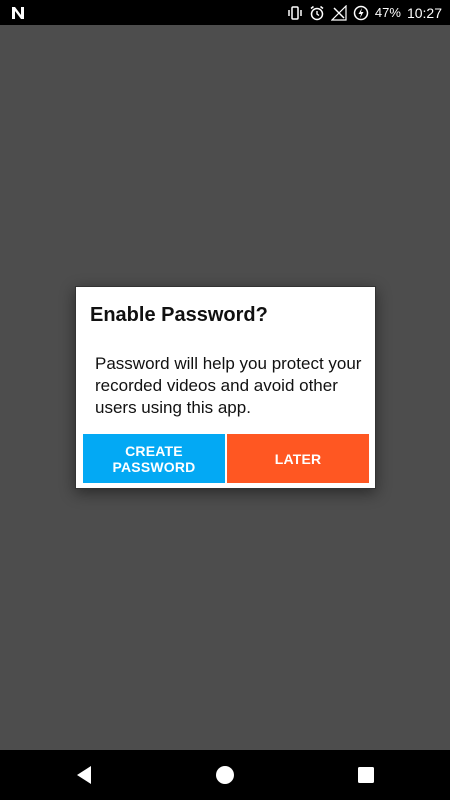  Describe the element at coordinates (226, 458) in the screenshot. I see `dialog-buttons: CREATE PASSWORD LATER` at that location.